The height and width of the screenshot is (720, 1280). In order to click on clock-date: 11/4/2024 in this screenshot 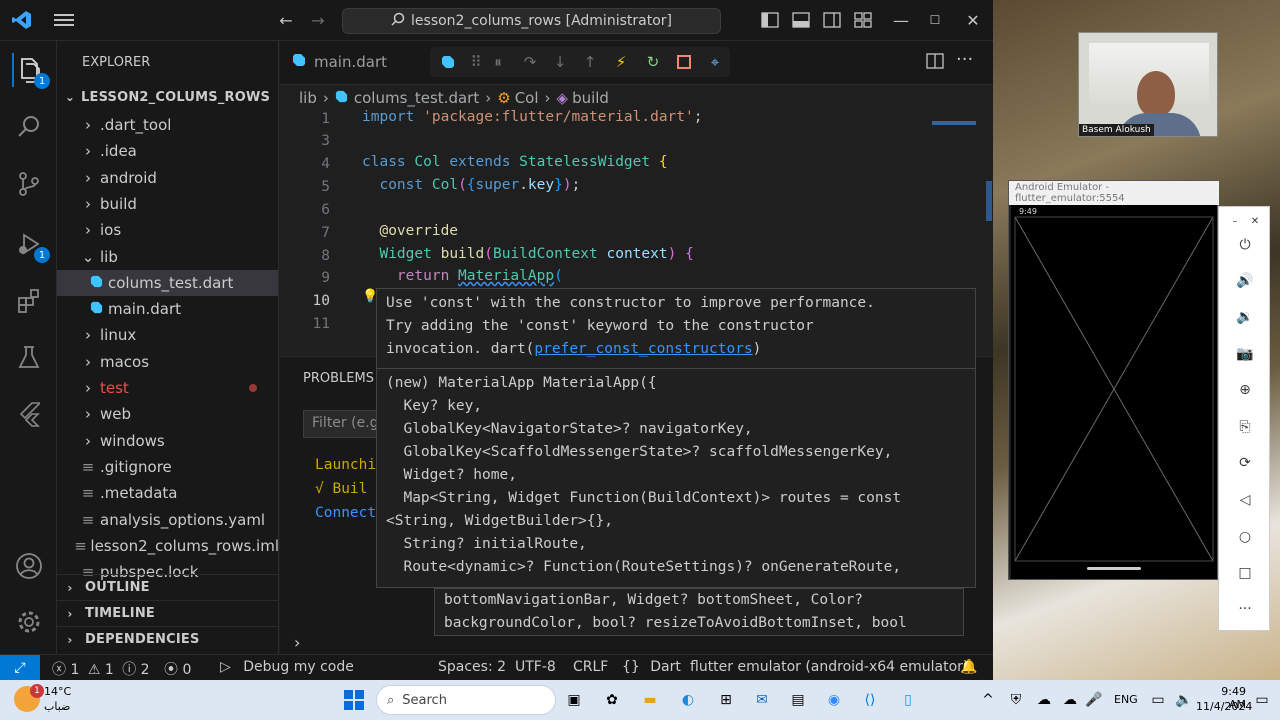, I will do `click(1224, 706)`.